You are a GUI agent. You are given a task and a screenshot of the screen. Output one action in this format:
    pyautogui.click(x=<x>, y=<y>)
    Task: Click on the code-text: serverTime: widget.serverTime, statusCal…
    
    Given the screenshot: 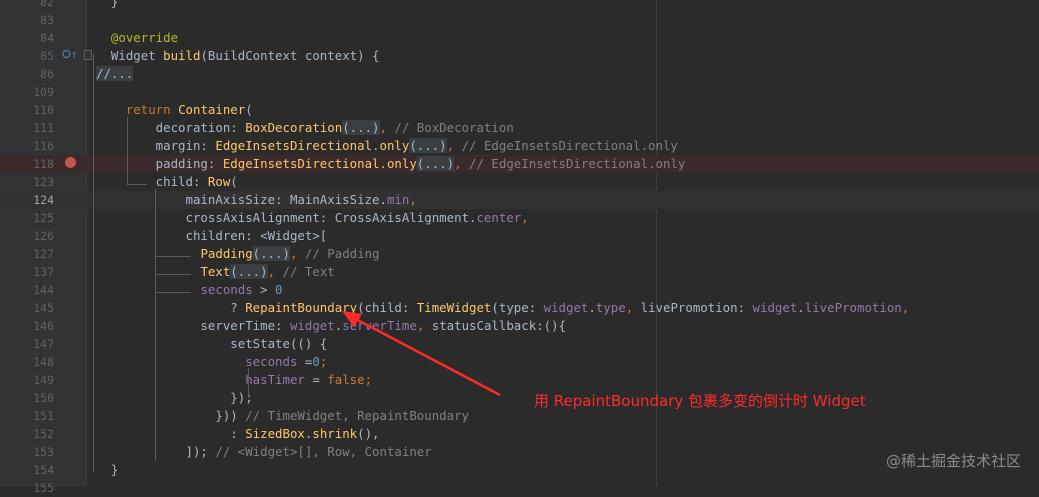 What is the action you would take?
    pyautogui.click(x=331, y=326)
    